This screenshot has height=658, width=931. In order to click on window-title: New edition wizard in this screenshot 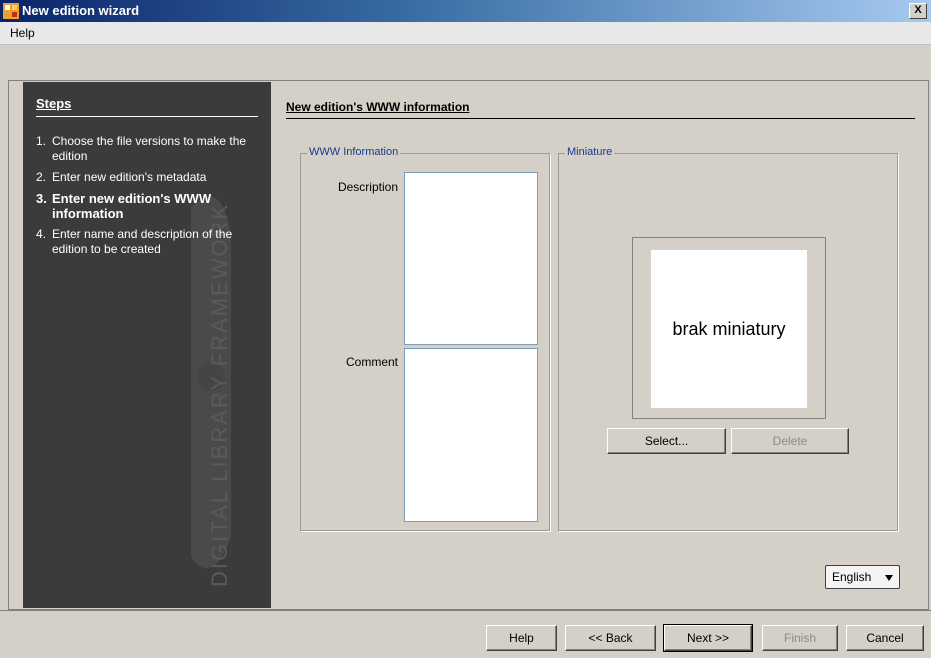, I will do `click(81, 10)`.